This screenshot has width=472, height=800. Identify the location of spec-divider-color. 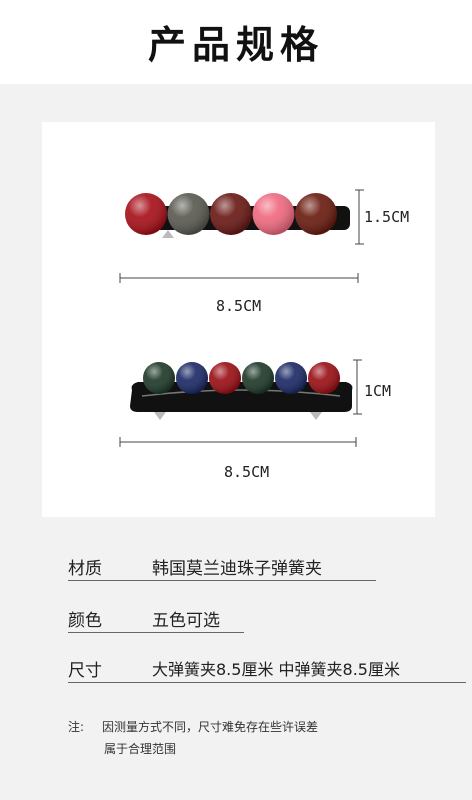
(156, 632).